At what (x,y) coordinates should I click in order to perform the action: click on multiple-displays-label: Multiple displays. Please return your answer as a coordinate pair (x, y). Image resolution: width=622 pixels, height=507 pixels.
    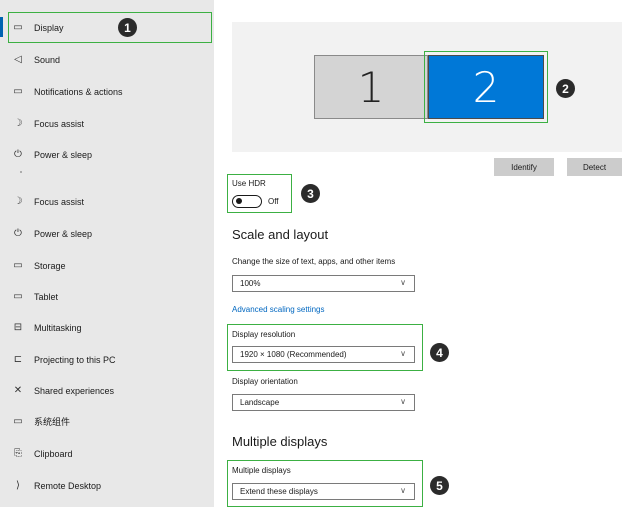
    Looking at the image, I should click on (261, 470).